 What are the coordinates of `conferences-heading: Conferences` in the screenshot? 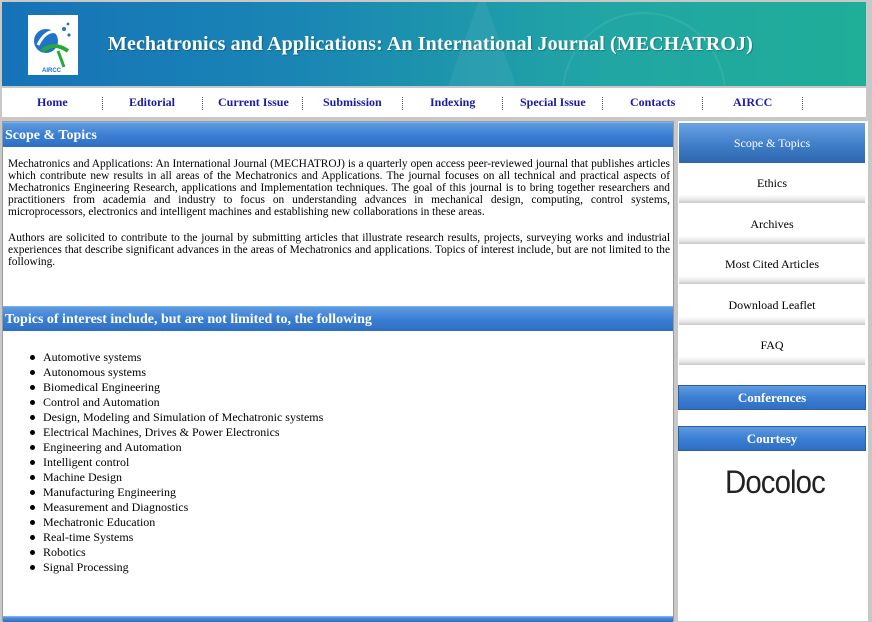 It's located at (772, 397).